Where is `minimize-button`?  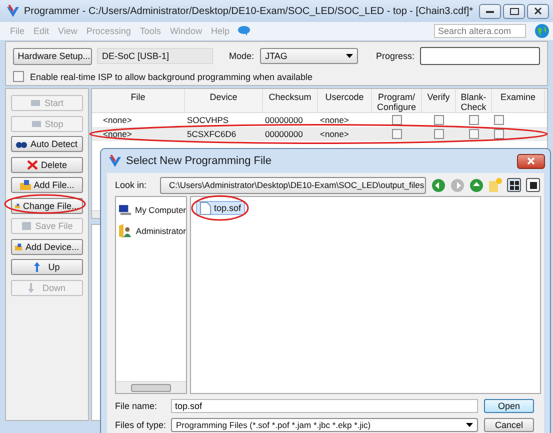
minimize-button is located at coordinates (490, 11).